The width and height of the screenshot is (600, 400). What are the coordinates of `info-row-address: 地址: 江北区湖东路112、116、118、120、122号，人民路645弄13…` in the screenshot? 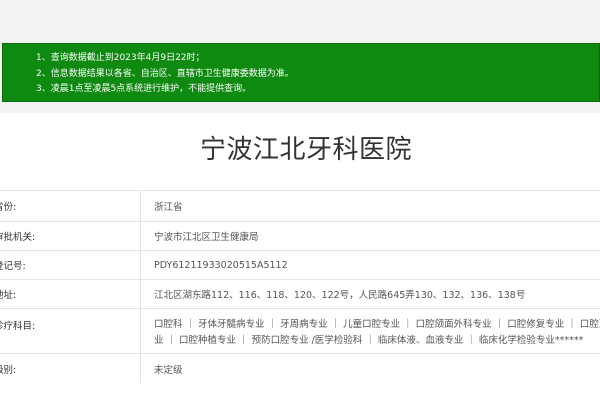 It's located at (300, 293).